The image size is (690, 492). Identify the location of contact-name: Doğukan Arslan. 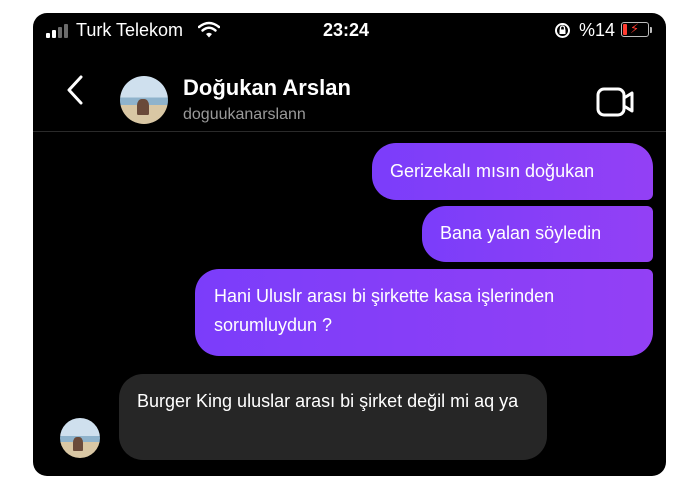
(267, 88).